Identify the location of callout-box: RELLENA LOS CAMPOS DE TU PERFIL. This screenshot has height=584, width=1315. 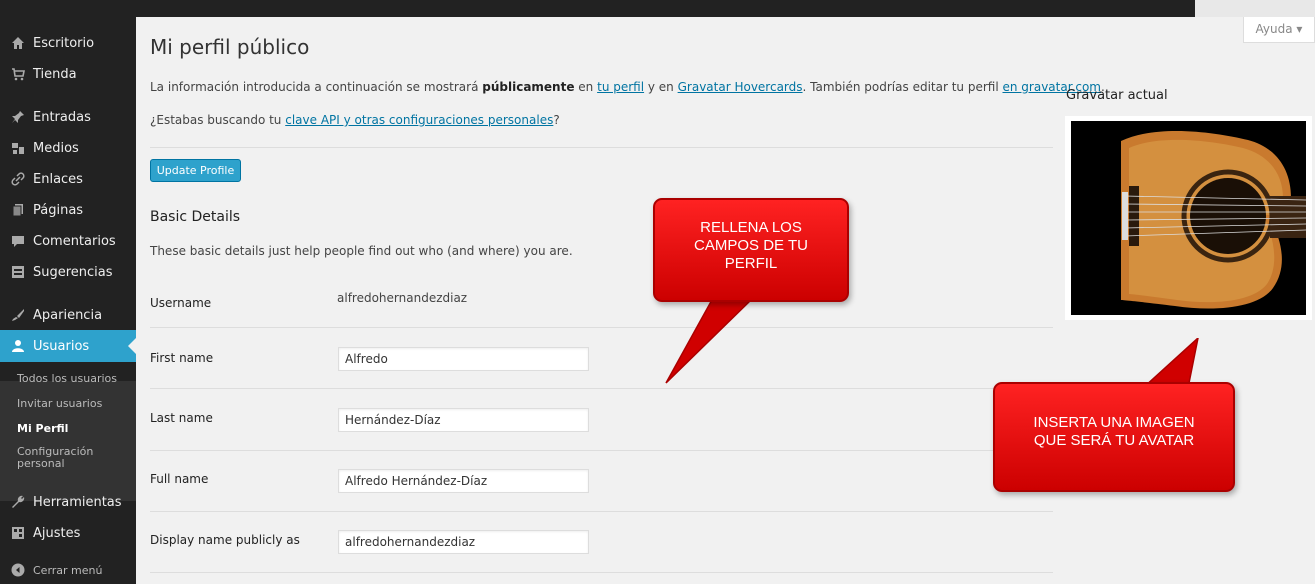
(751, 250).